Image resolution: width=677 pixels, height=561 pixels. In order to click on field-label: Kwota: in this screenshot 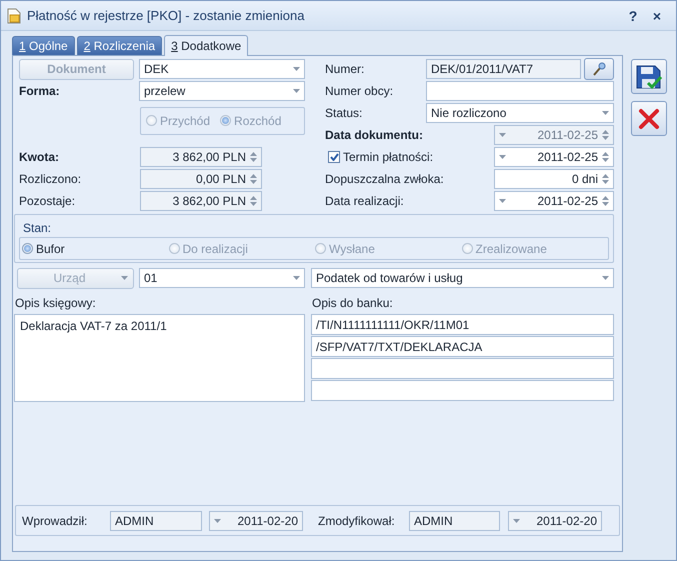, I will do `click(38, 157)`.